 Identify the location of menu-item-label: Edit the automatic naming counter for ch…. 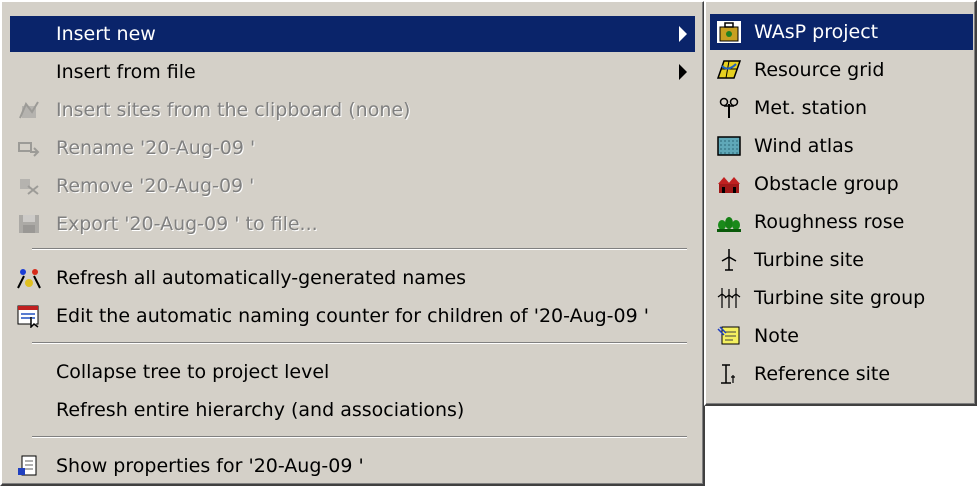
(352, 316).